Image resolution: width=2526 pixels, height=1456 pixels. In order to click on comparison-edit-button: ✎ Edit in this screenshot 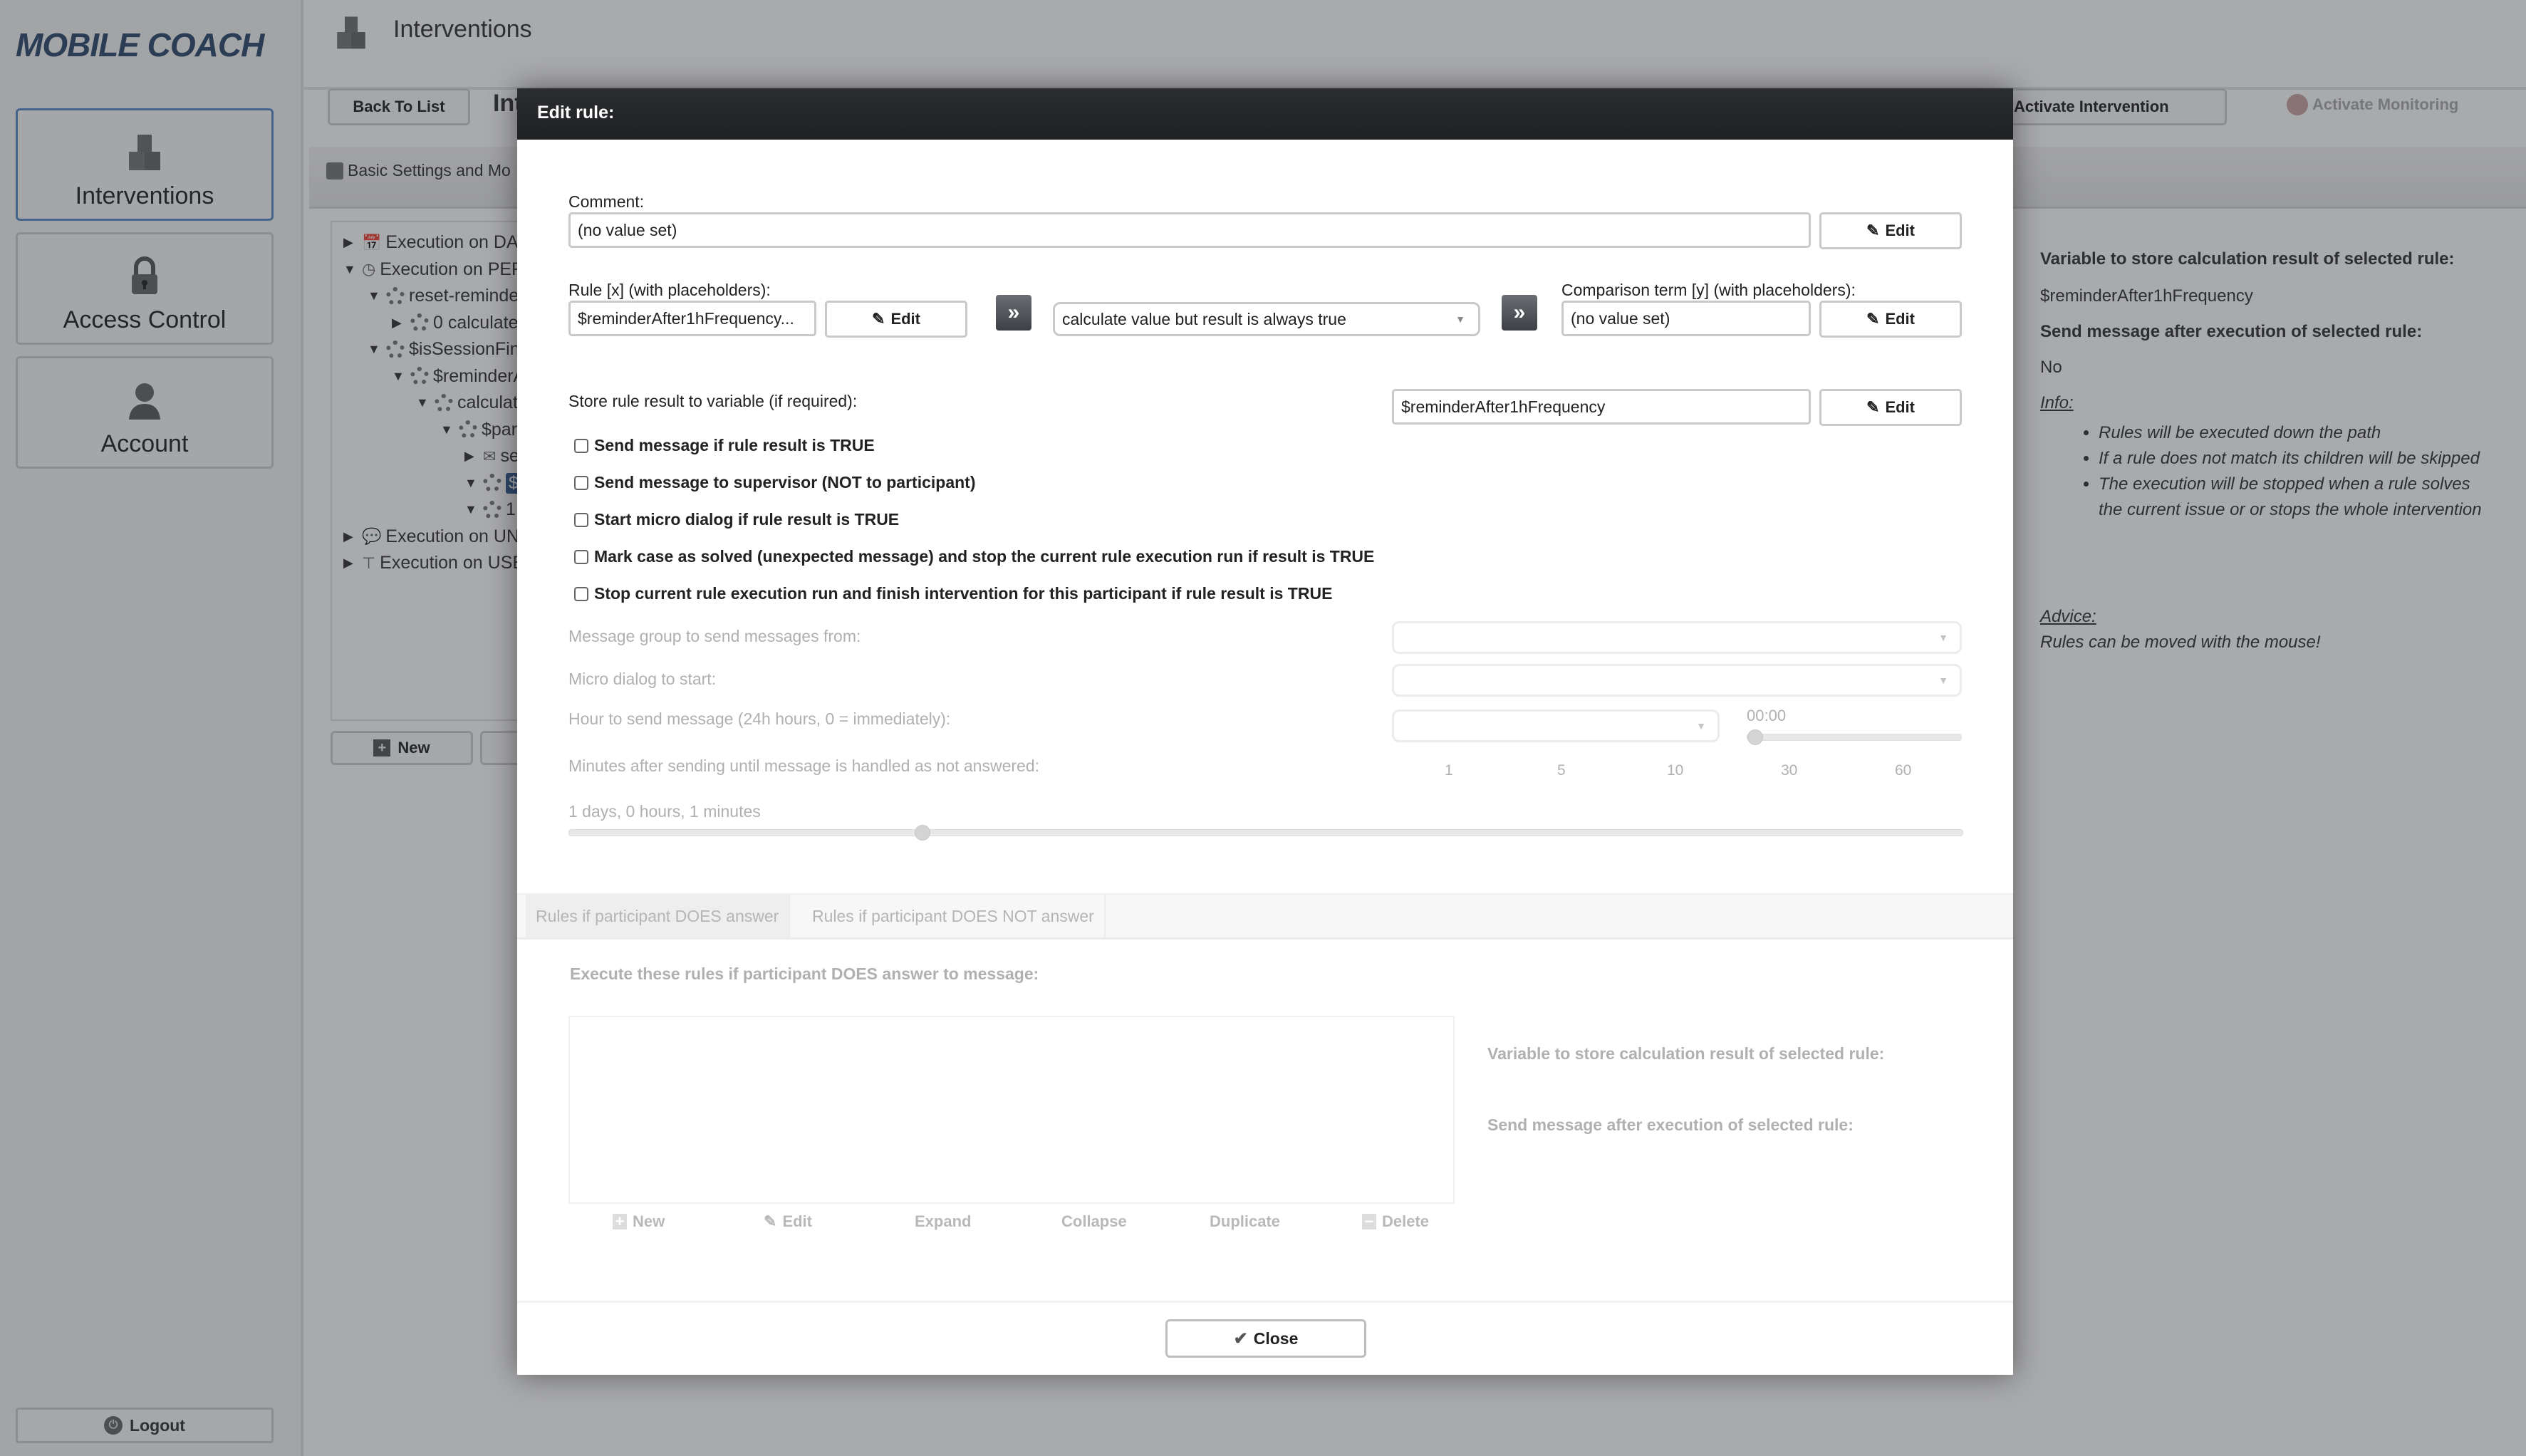, I will do `click(1890, 319)`.